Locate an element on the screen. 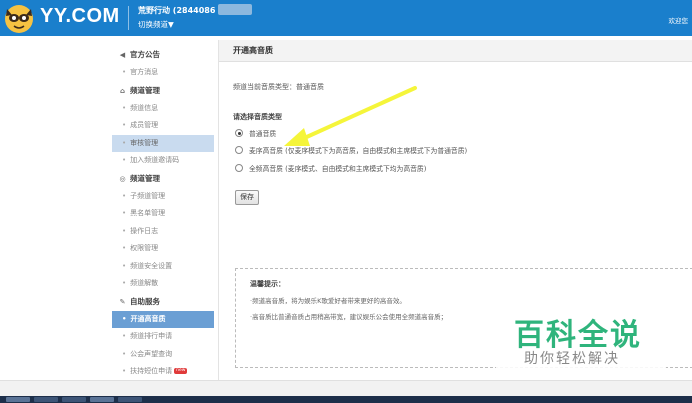 This screenshot has width=692, height=403. welcome-text: 欢迎您 is located at coordinates (678, 21).